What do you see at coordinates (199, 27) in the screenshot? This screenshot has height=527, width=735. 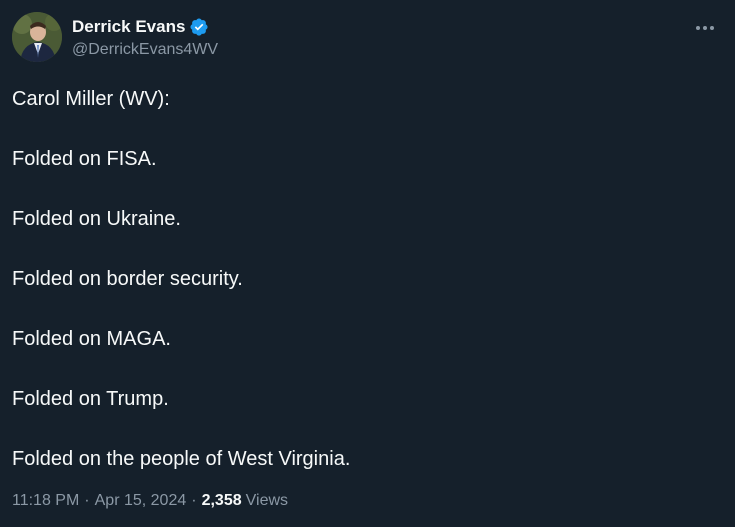 I see `verified-badge-icon` at bounding box center [199, 27].